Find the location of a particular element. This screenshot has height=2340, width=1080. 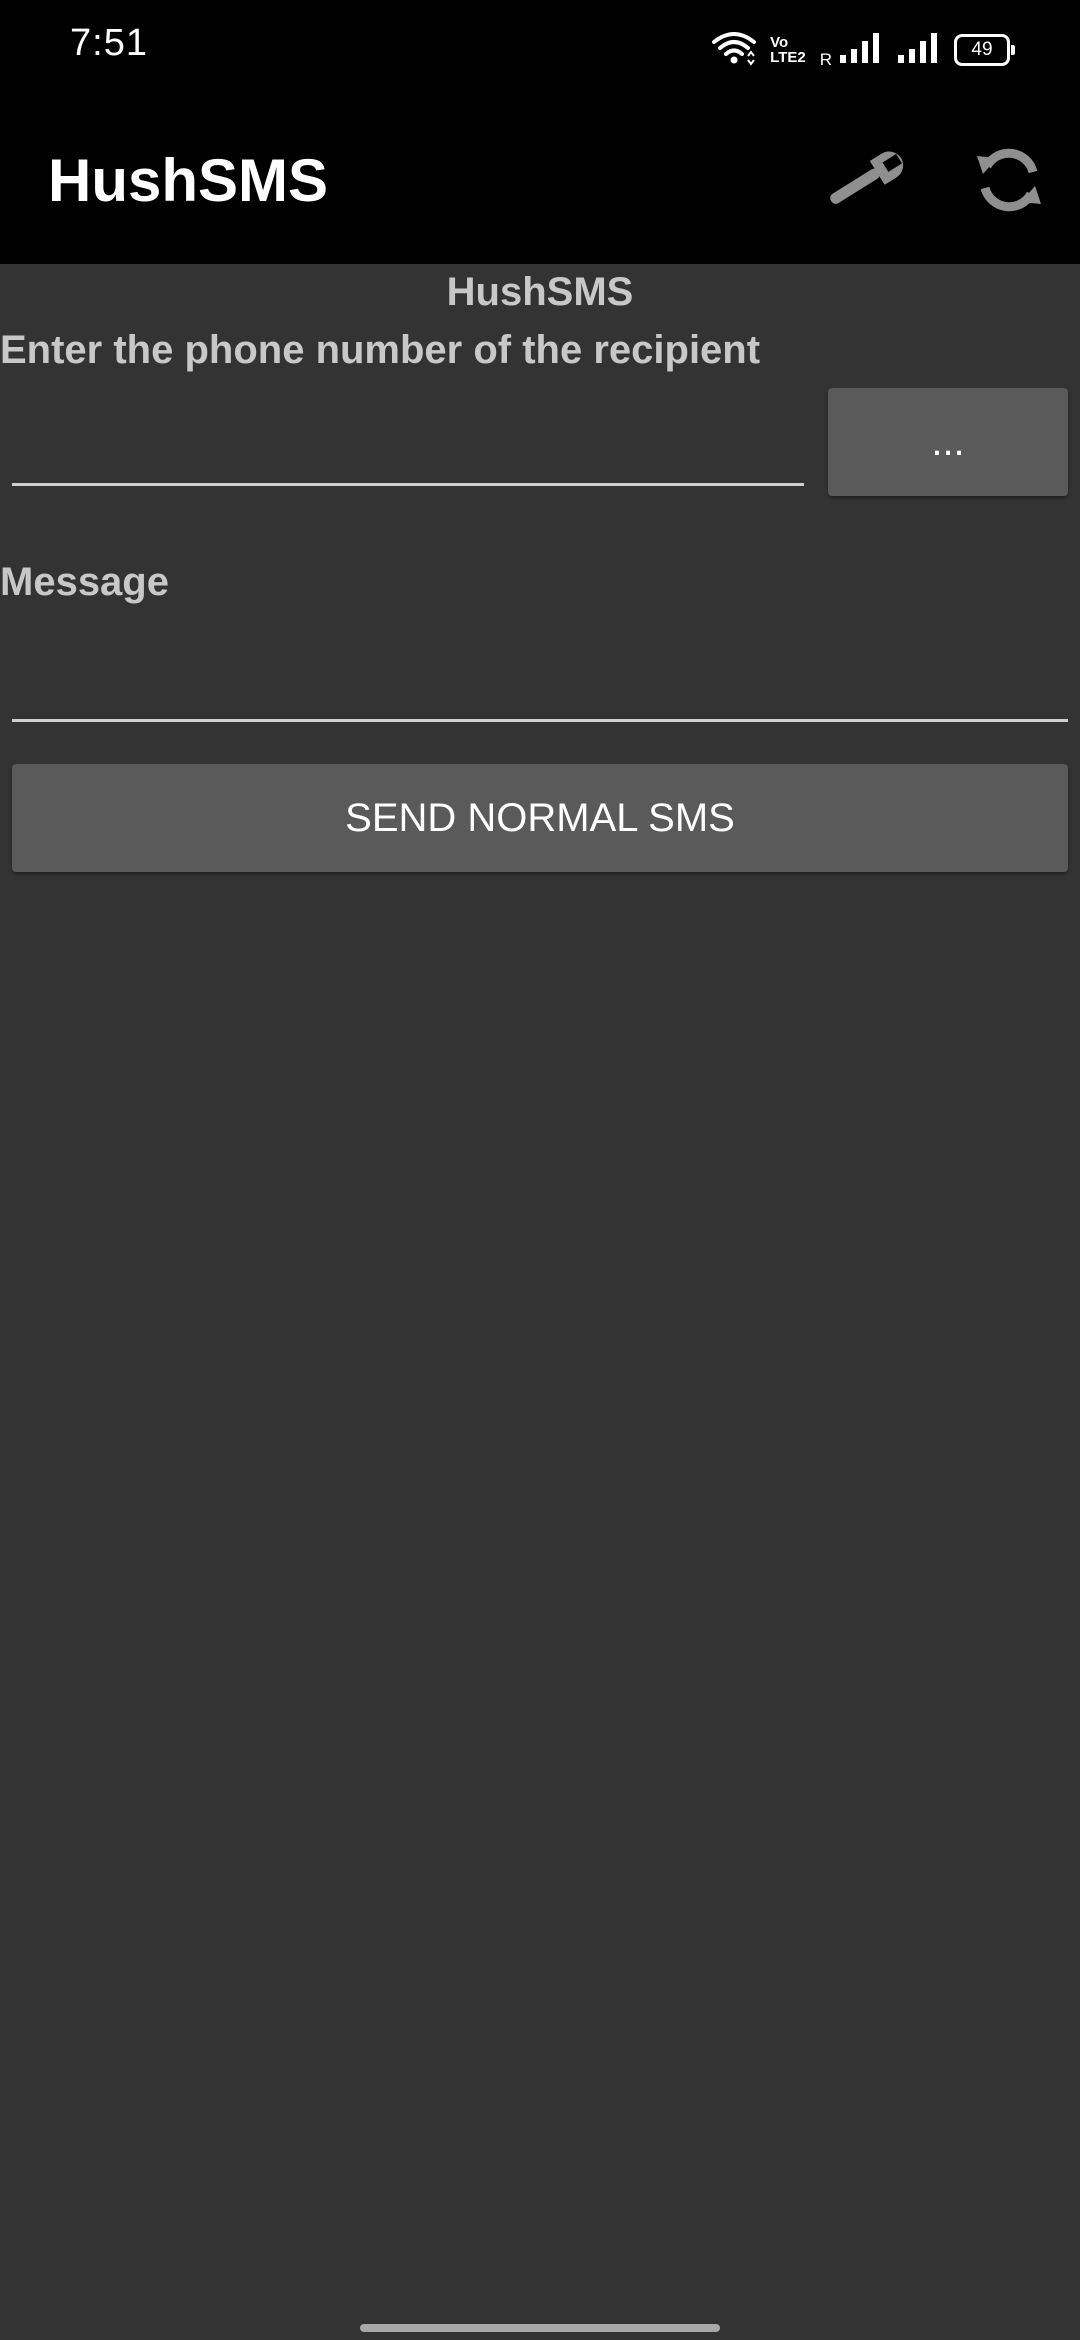

content-header: HushSMS is located at coordinates (540, 292).